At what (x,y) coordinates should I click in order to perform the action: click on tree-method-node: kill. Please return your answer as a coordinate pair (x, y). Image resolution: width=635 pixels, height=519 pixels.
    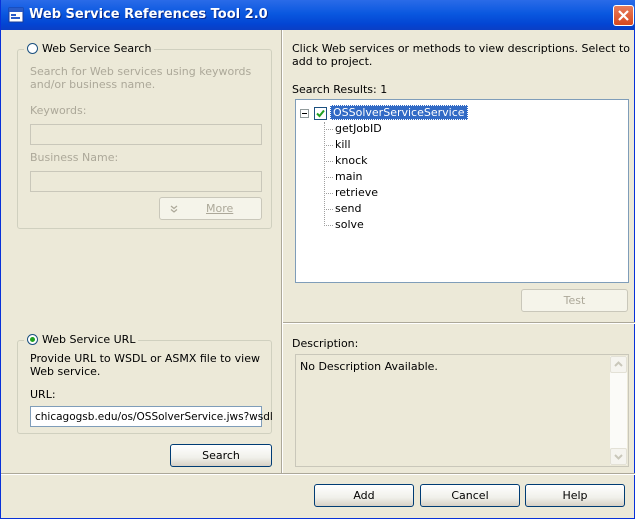
    Looking at the image, I should click on (343, 144).